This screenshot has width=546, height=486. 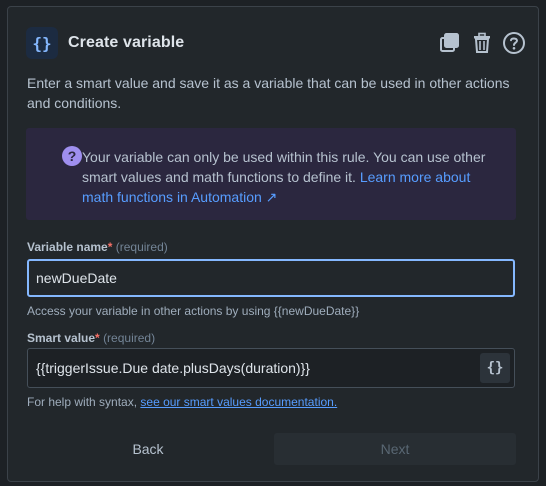 I want to click on duplicate-button, so click(x=450, y=43).